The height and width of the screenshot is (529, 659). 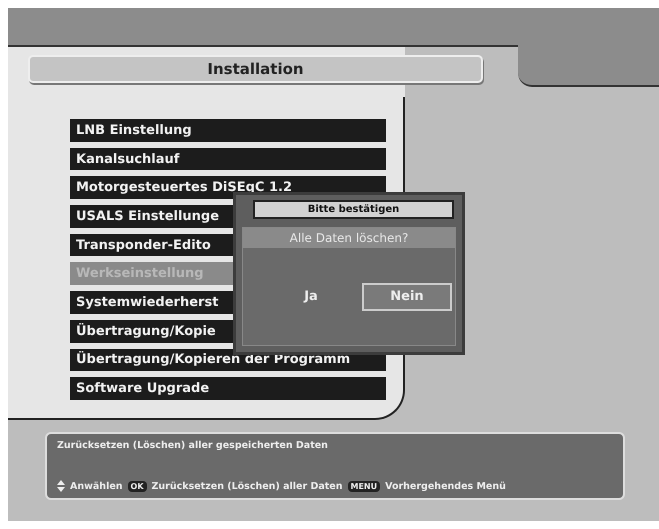 What do you see at coordinates (228, 159) in the screenshot?
I see `menu-item: Kanalsuchlauf` at bounding box center [228, 159].